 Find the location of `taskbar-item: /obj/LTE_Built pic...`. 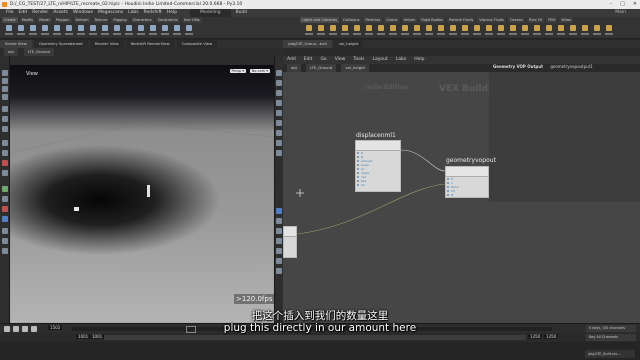

taskbar-item: /obj/LTE_Built pic... is located at coordinates (610, 354).